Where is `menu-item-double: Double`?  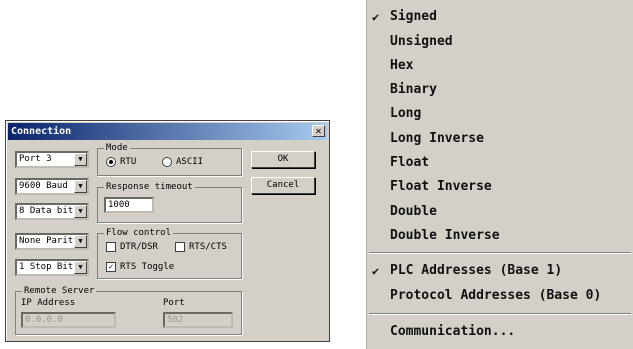 menu-item-double: Double is located at coordinates (500, 212).